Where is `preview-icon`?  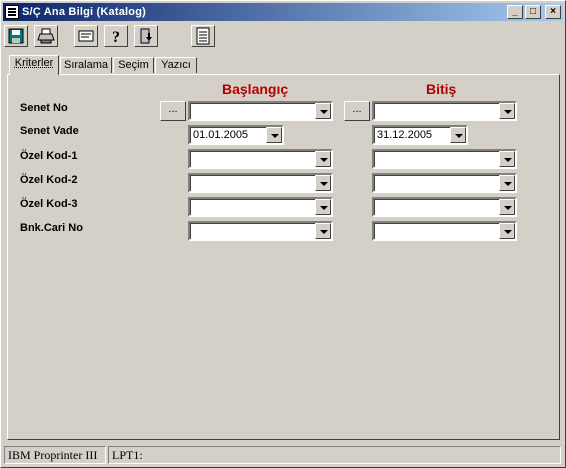
preview-icon is located at coordinates (86, 36).